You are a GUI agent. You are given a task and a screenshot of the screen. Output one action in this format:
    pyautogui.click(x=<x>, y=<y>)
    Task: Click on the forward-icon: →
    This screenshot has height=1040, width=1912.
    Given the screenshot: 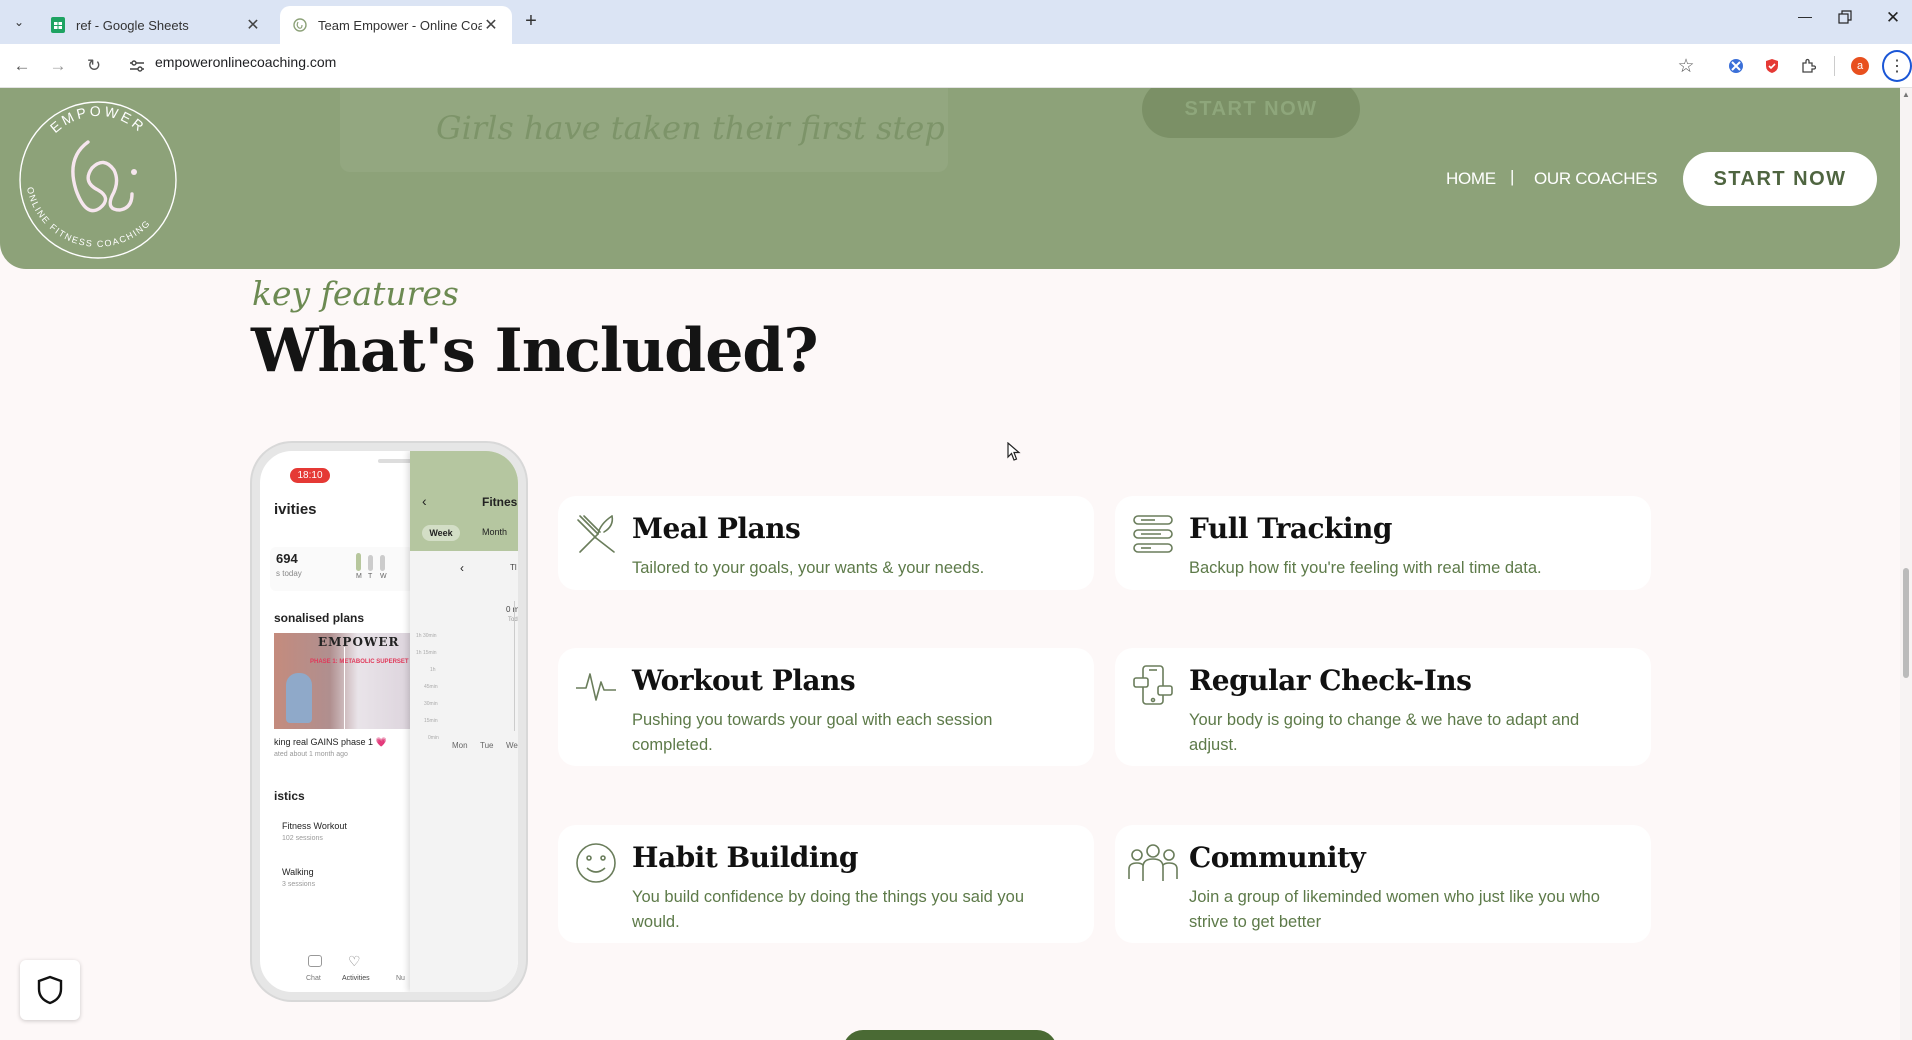 What is the action you would take?
    pyautogui.click(x=58, y=66)
    